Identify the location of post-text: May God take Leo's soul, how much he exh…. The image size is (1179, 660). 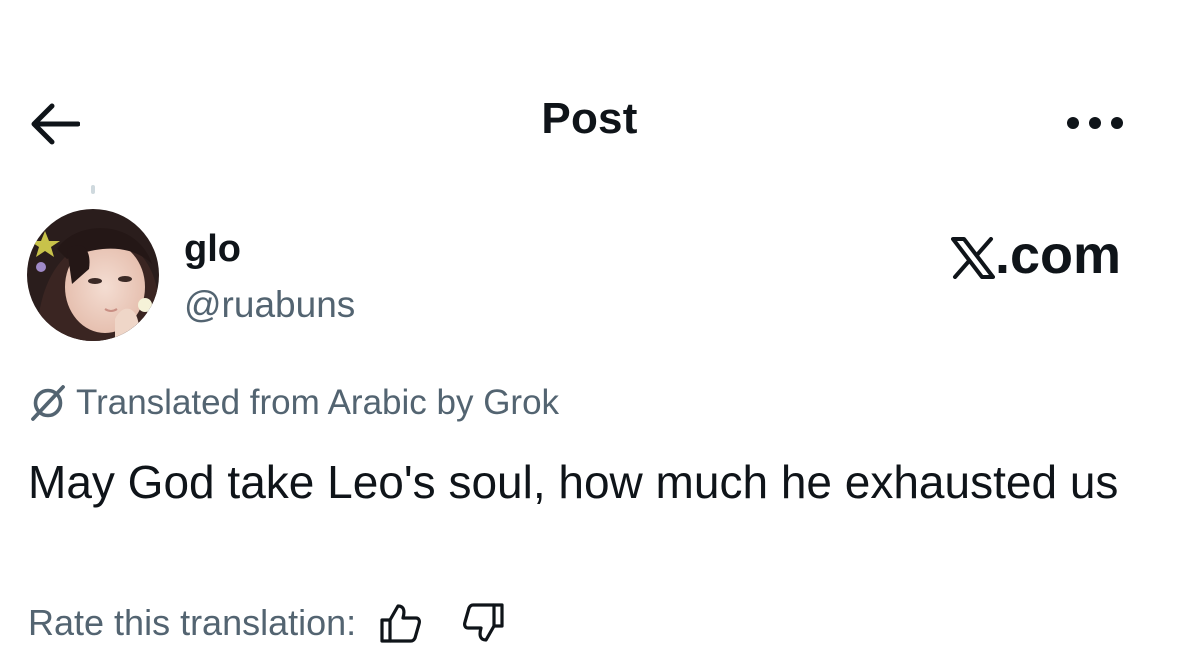
(573, 482).